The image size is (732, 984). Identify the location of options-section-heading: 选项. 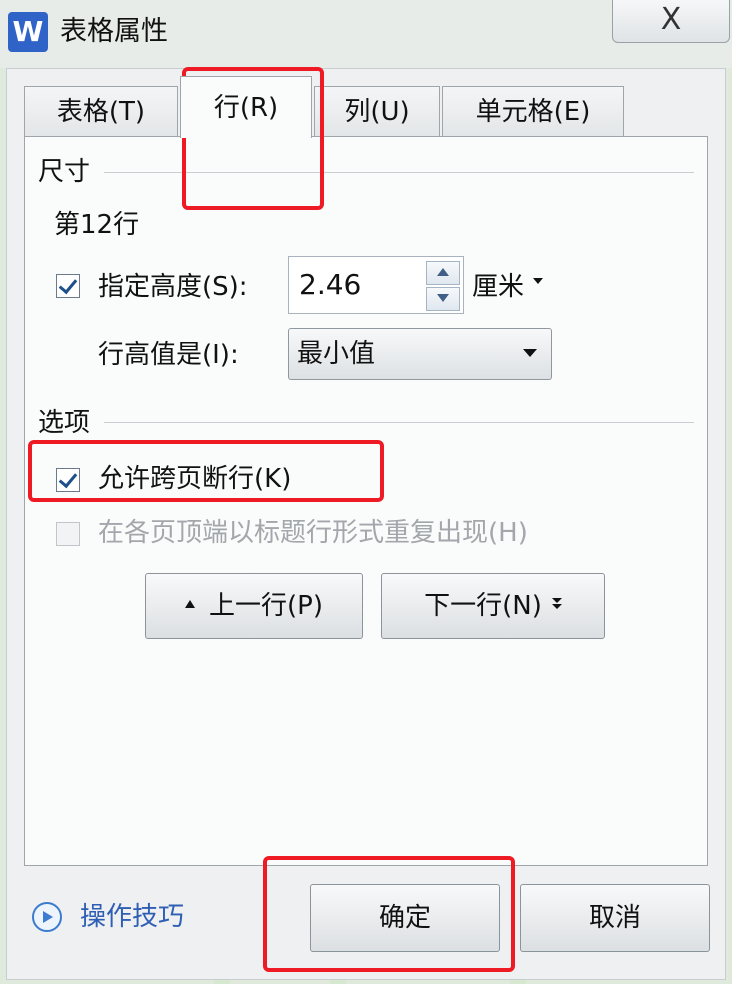
(64, 423).